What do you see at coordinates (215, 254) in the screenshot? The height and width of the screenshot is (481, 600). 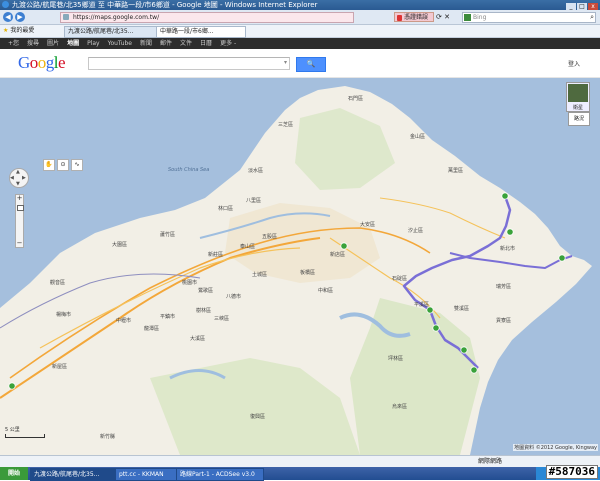 I see `place-label: 新莊區` at bounding box center [215, 254].